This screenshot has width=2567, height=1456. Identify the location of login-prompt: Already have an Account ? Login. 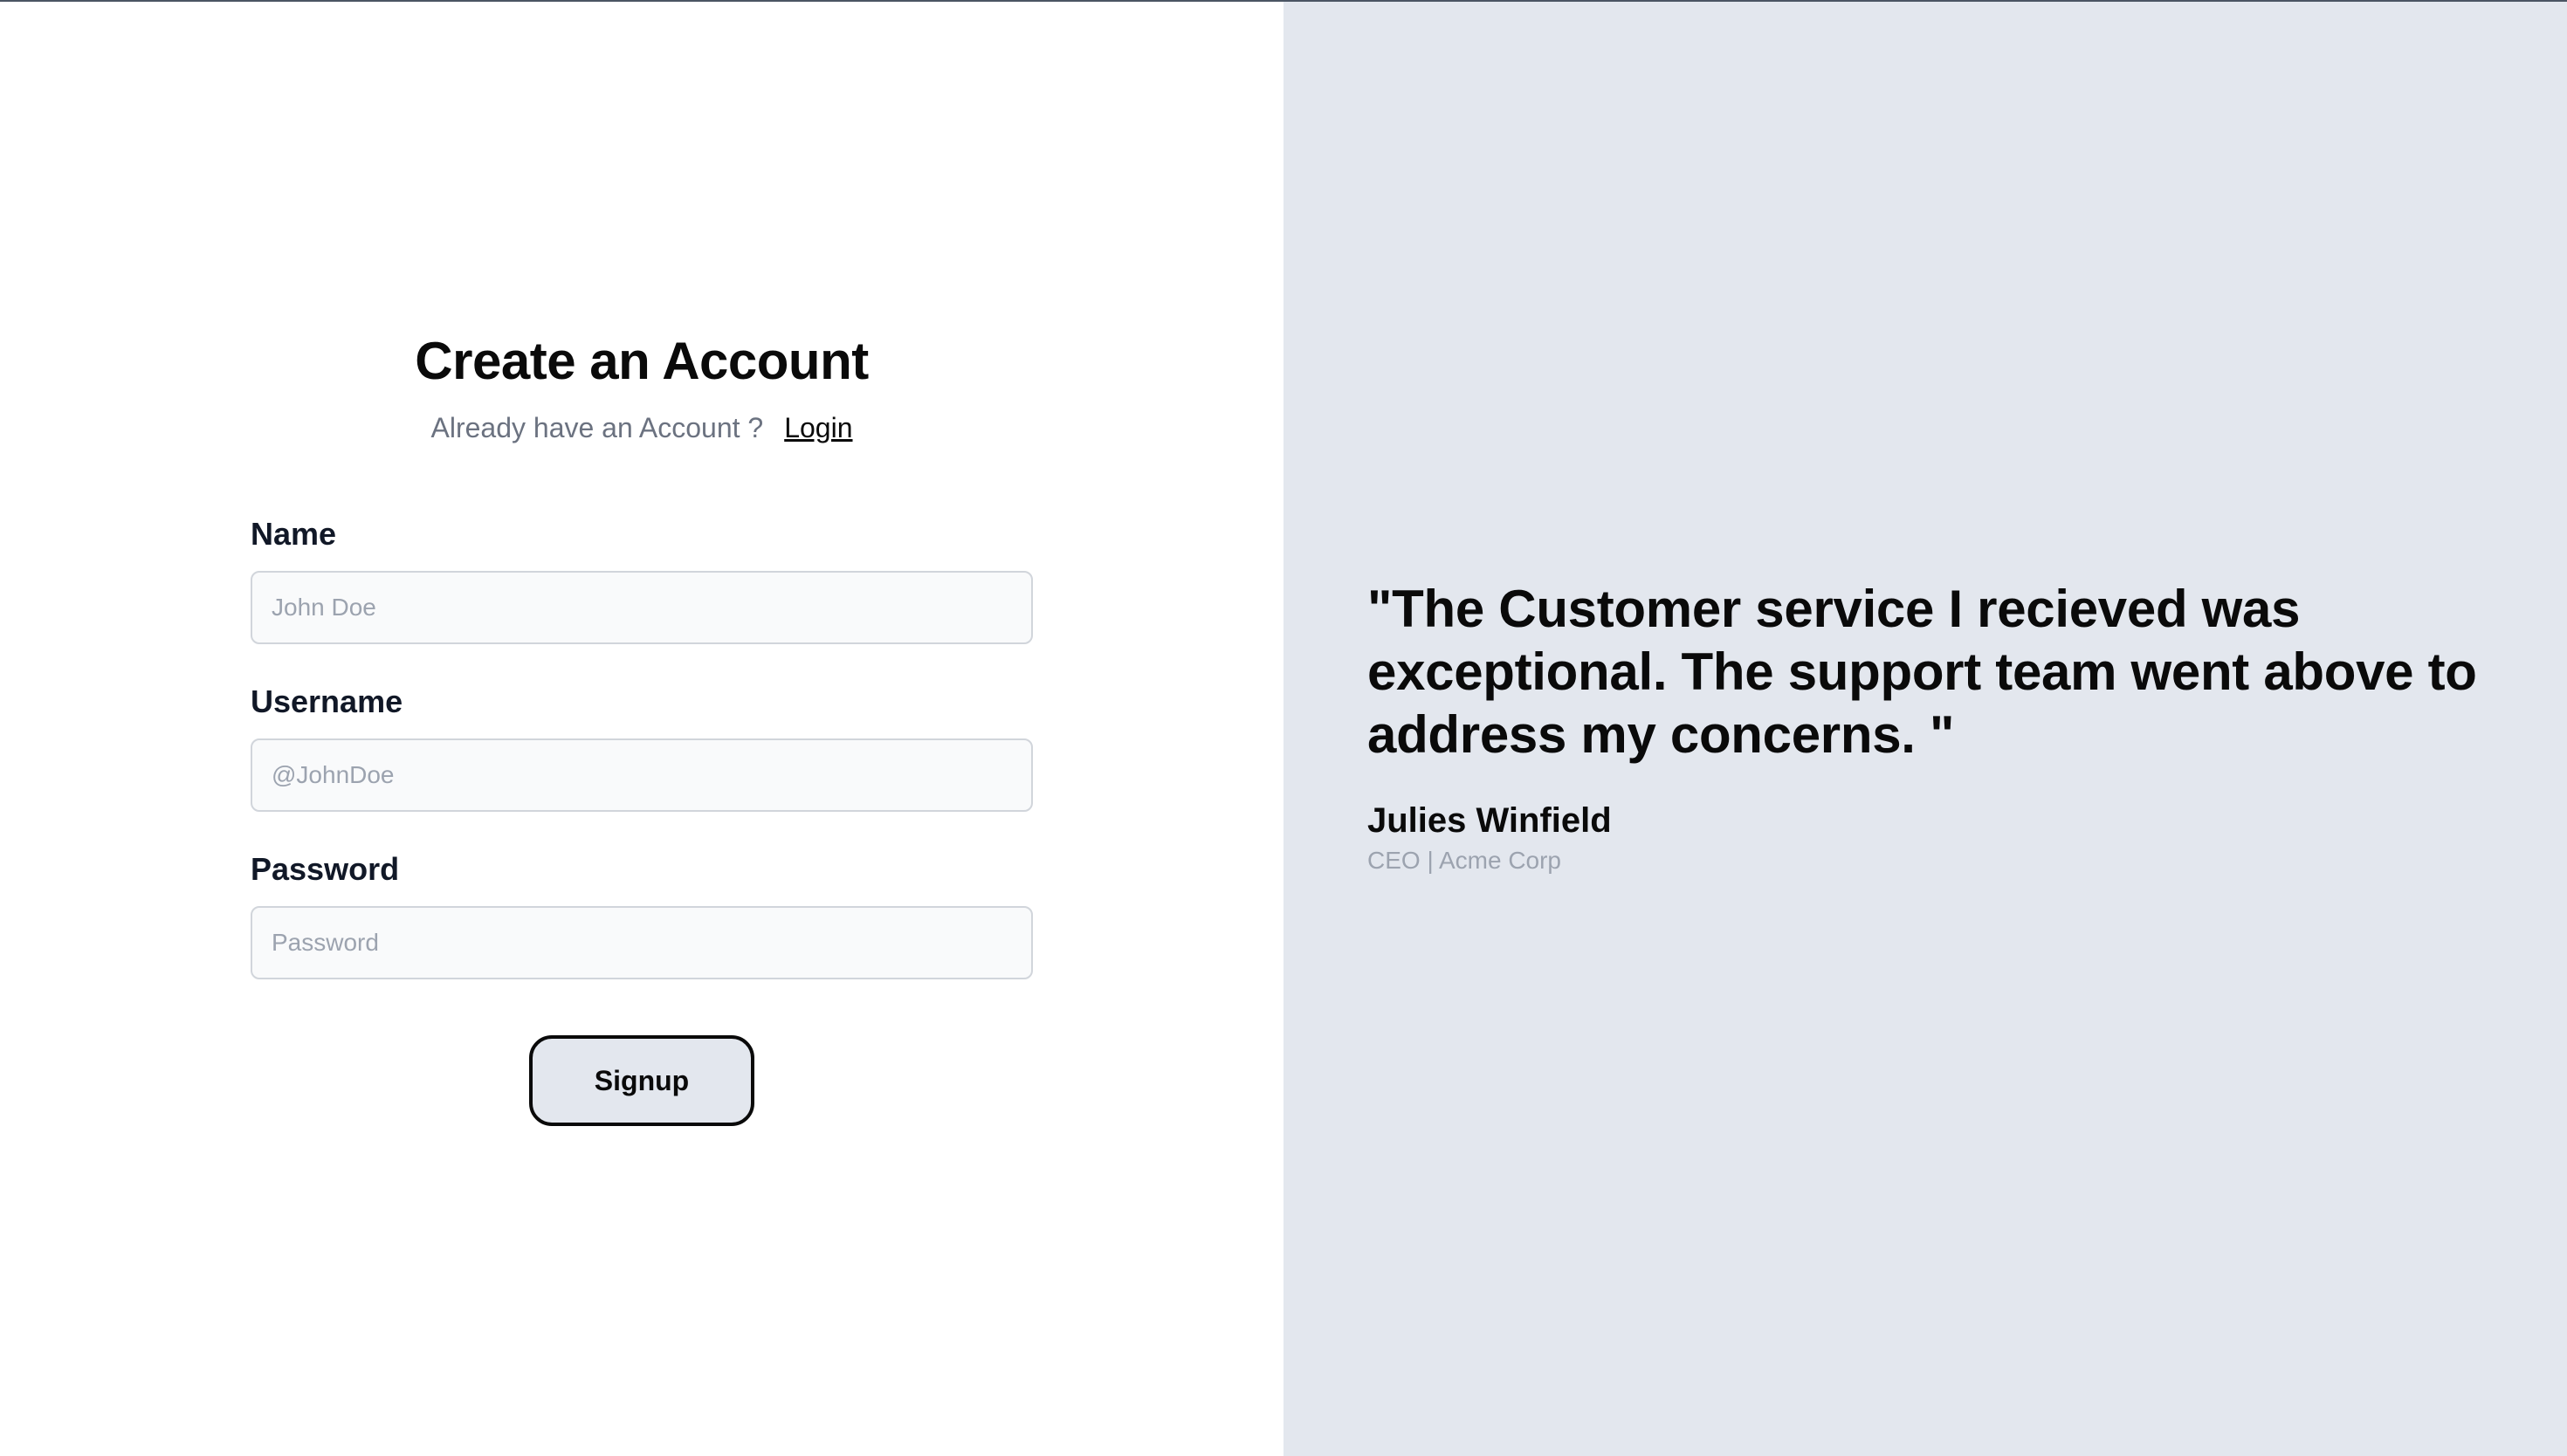
(642, 427).